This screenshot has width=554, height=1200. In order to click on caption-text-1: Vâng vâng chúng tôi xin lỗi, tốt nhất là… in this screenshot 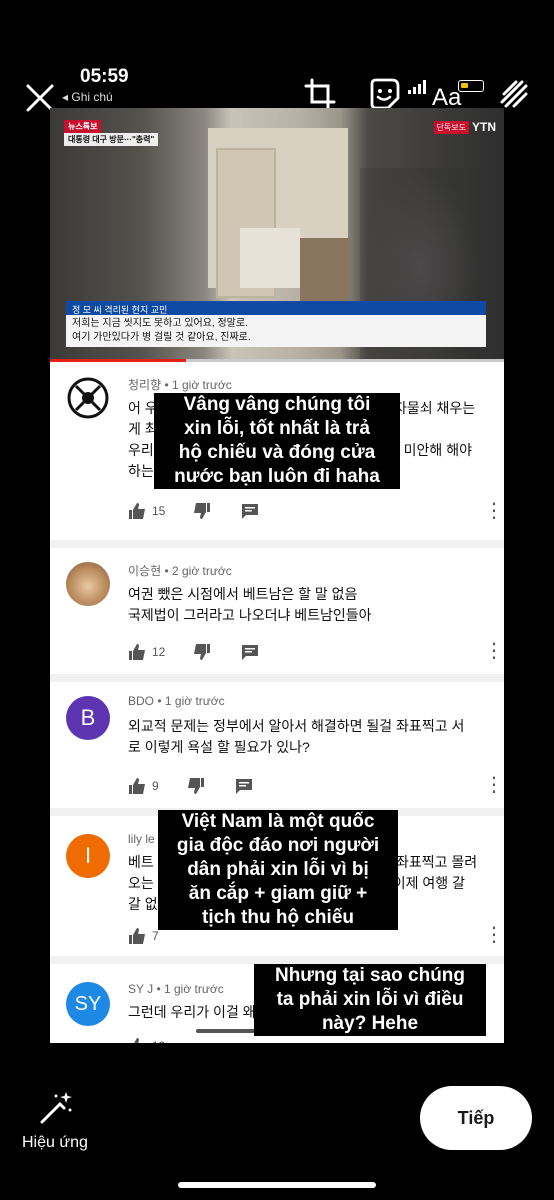, I will do `click(277, 441)`.